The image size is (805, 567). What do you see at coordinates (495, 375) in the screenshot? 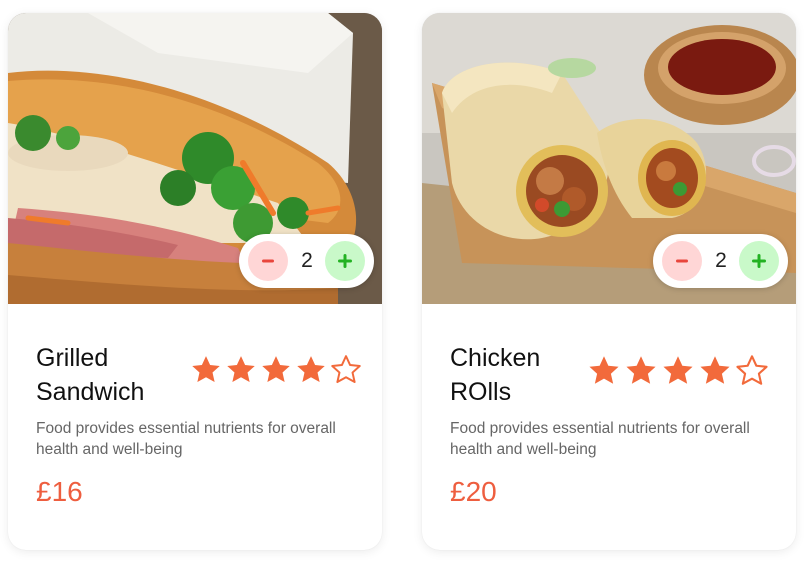
I see `food-title: Chicken ROlls` at bounding box center [495, 375].